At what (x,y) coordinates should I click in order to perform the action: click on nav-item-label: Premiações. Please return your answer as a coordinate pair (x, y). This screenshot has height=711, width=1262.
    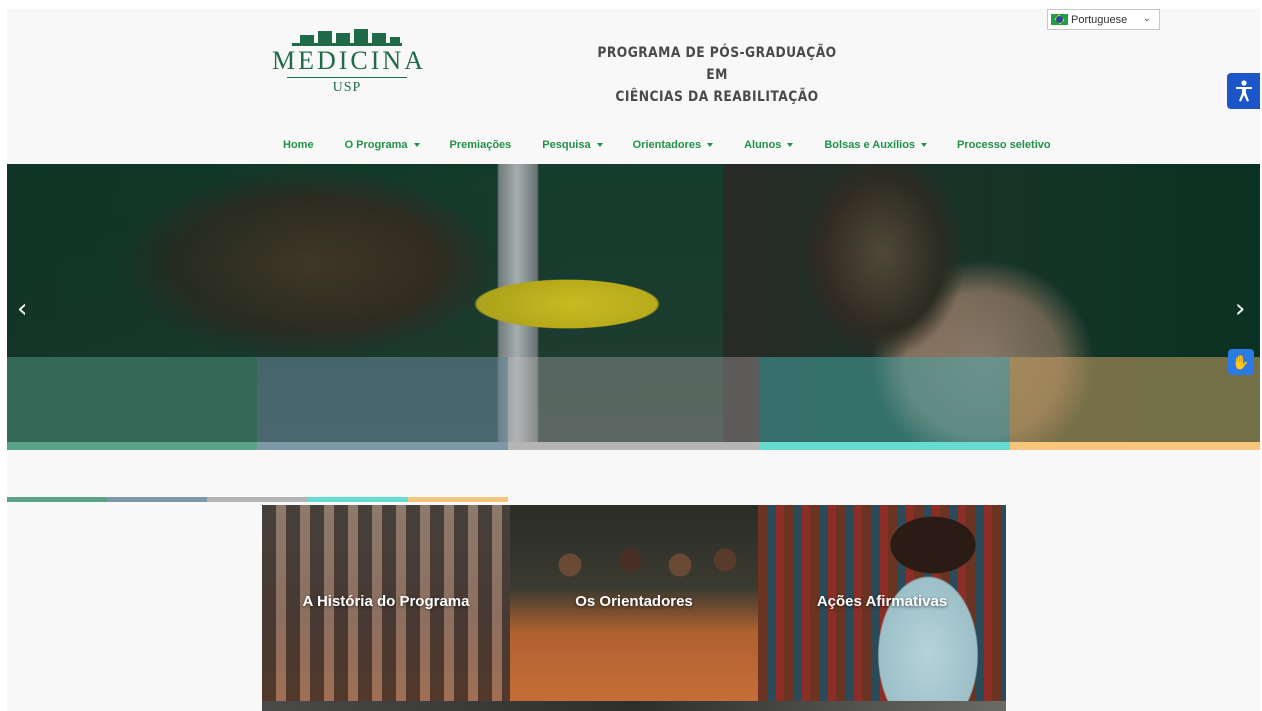
    Looking at the image, I should click on (480, 145).